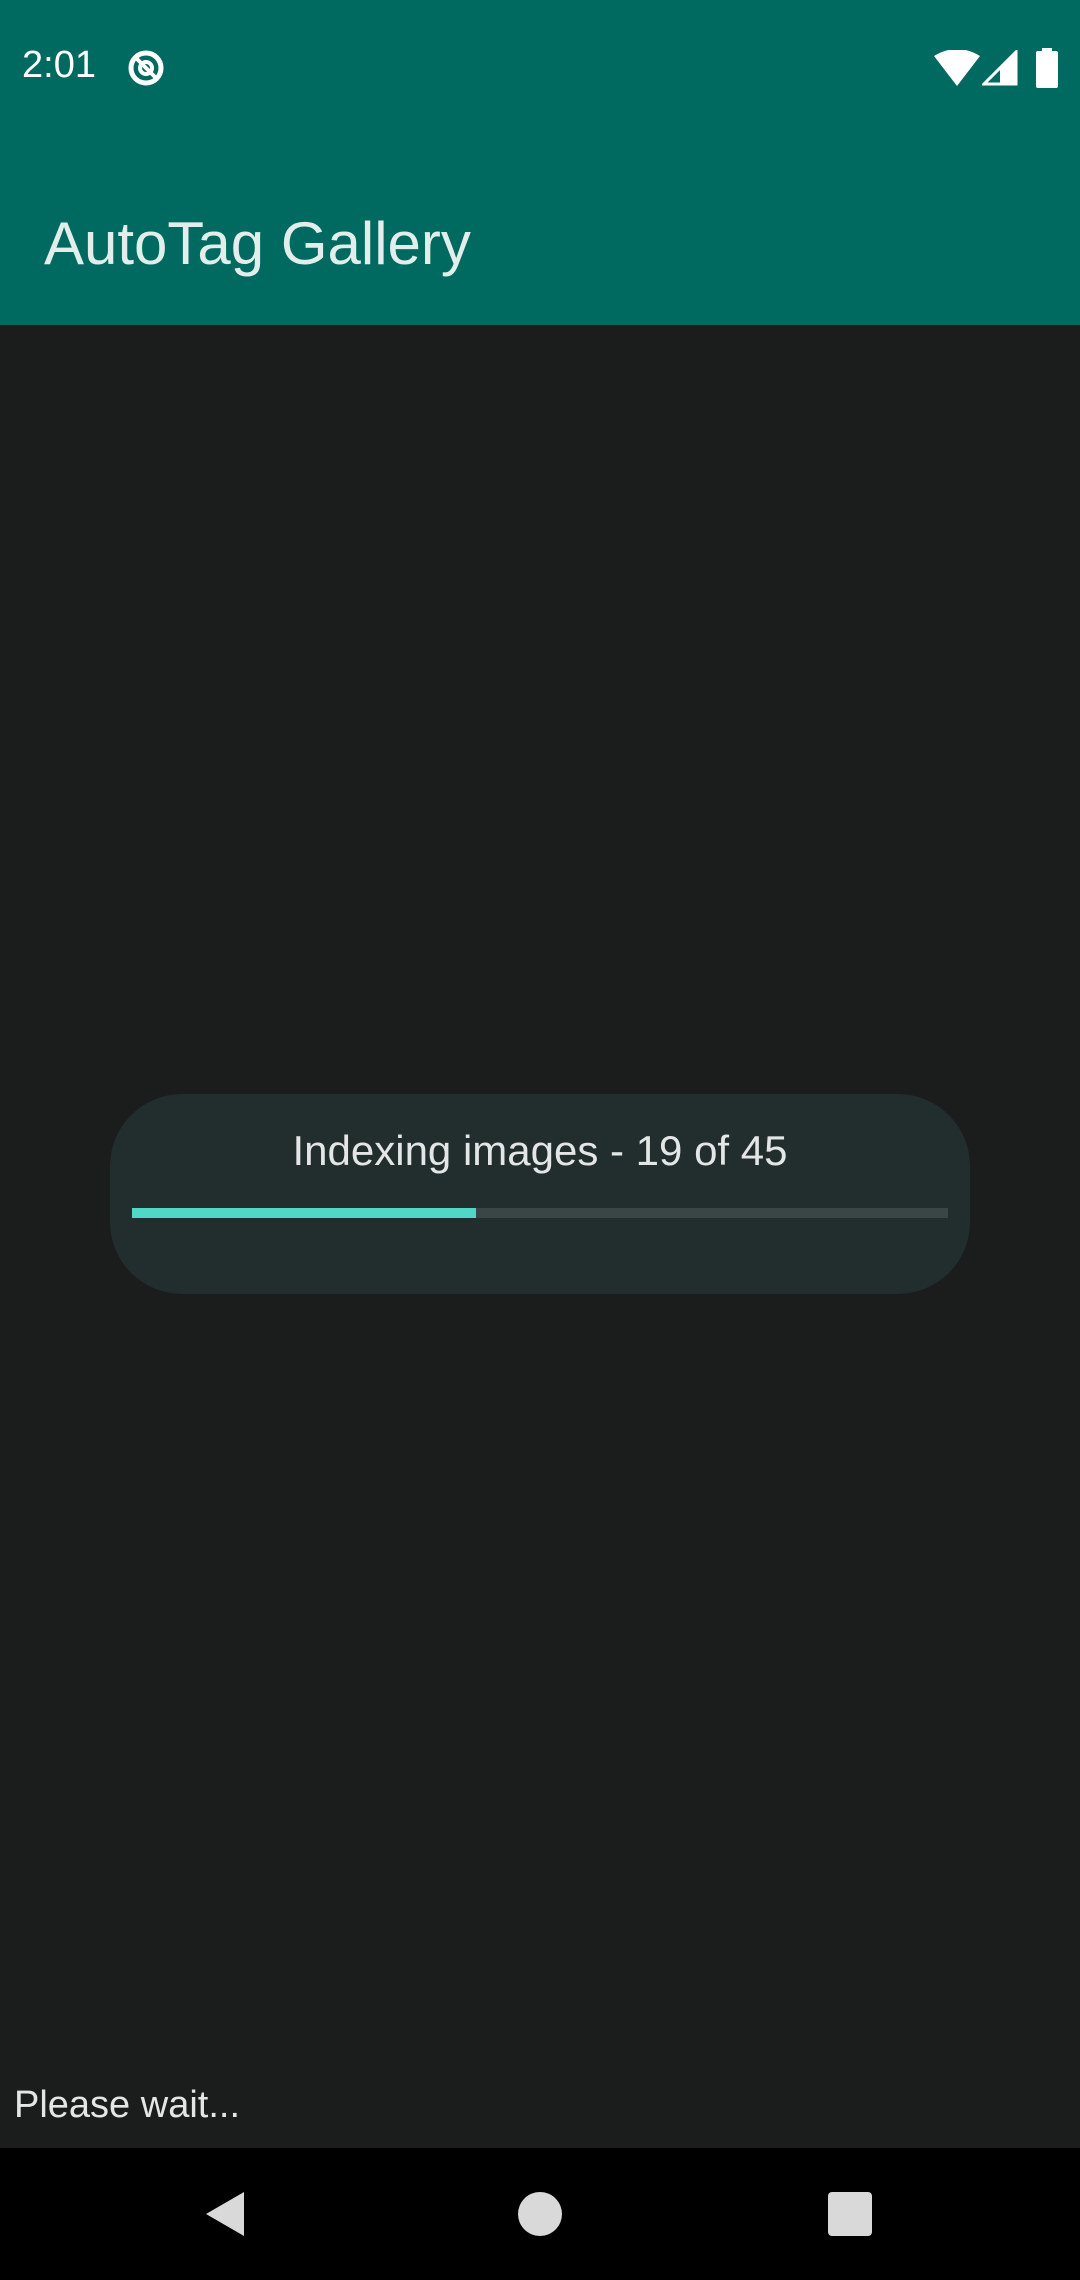 This screenshot has height=2280, width=1080. Describe the element at coordinates (540, 1213) in the screenshot. I see `progress-bar-track` at that location.